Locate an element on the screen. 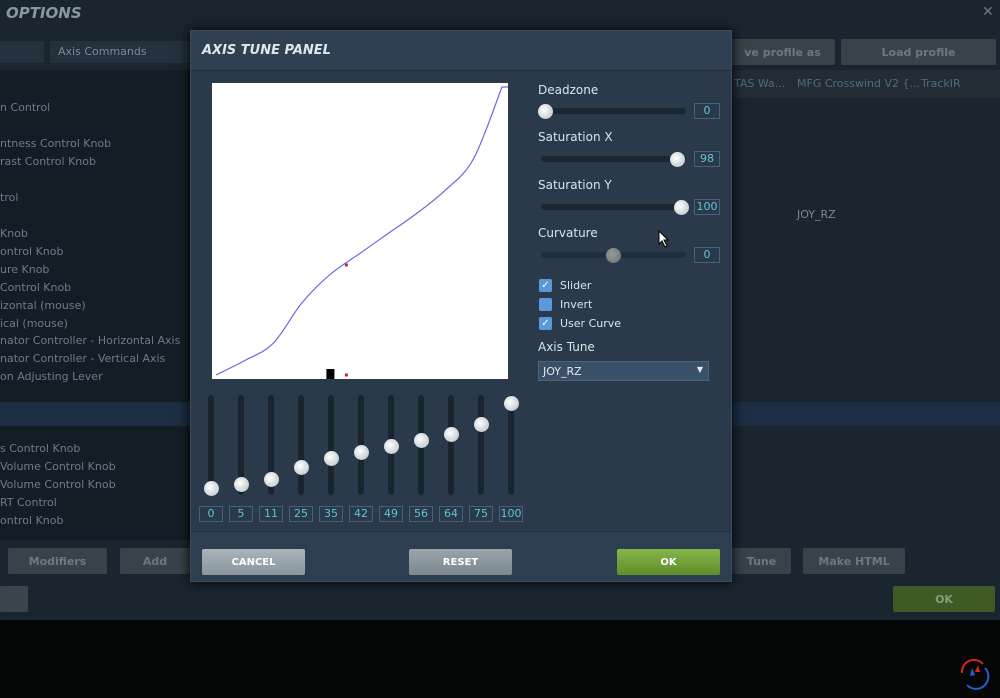 This screenshot has width=1000, height=698. close-icon: ✕ is located at coordinates (988, 12).